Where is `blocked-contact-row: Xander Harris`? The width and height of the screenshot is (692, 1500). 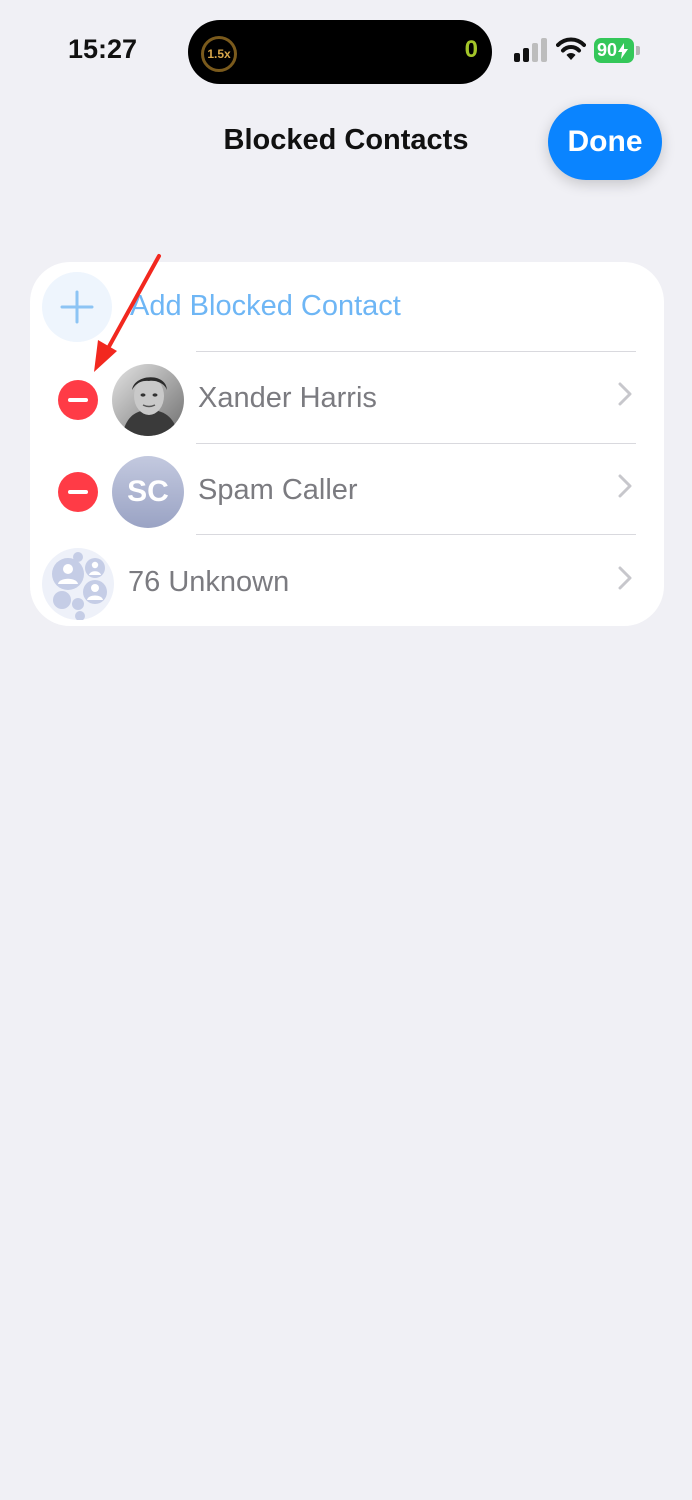 blocked-contact-row: Xander Harris is located at coordinates (347, 400).